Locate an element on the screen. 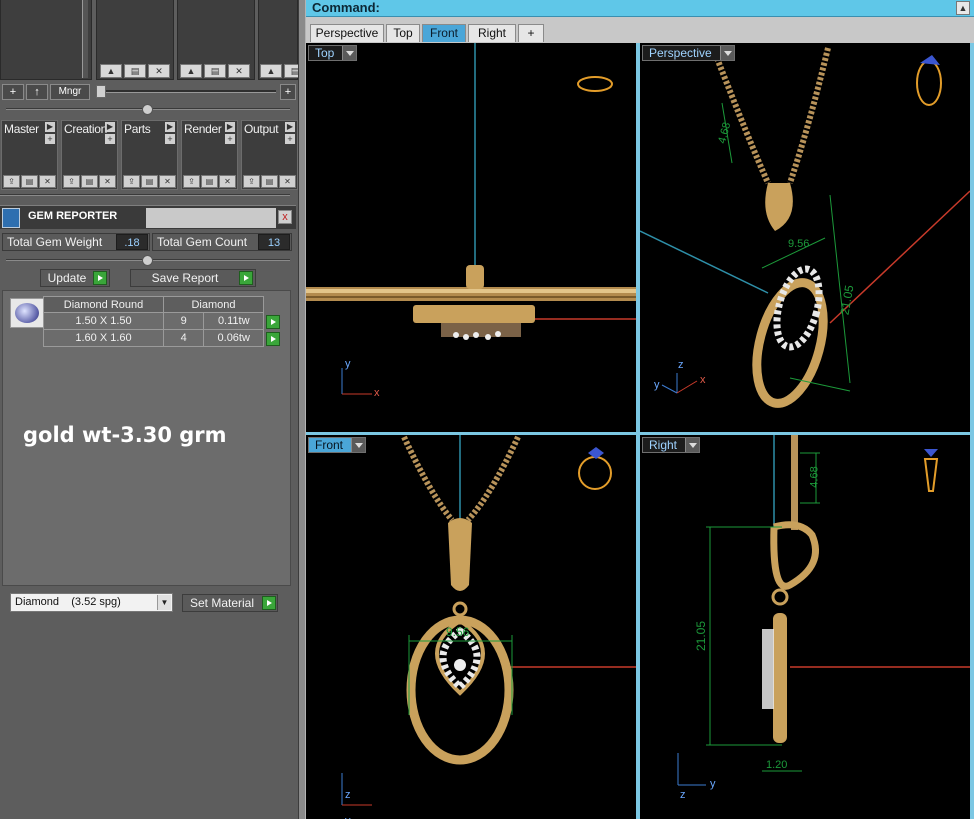 The width and height of the screenshot is (974, 819). top-view-render is located at coordinates (471, 219).